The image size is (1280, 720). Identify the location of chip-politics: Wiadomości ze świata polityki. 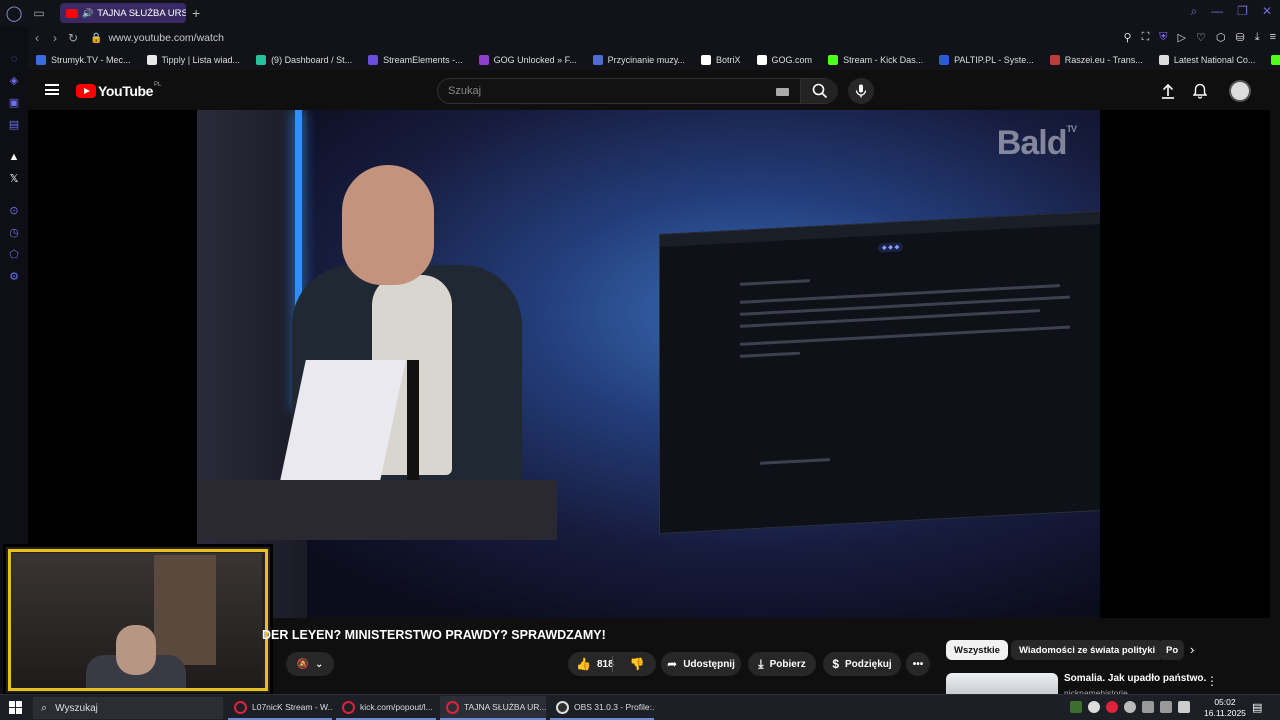
(1087, 650).